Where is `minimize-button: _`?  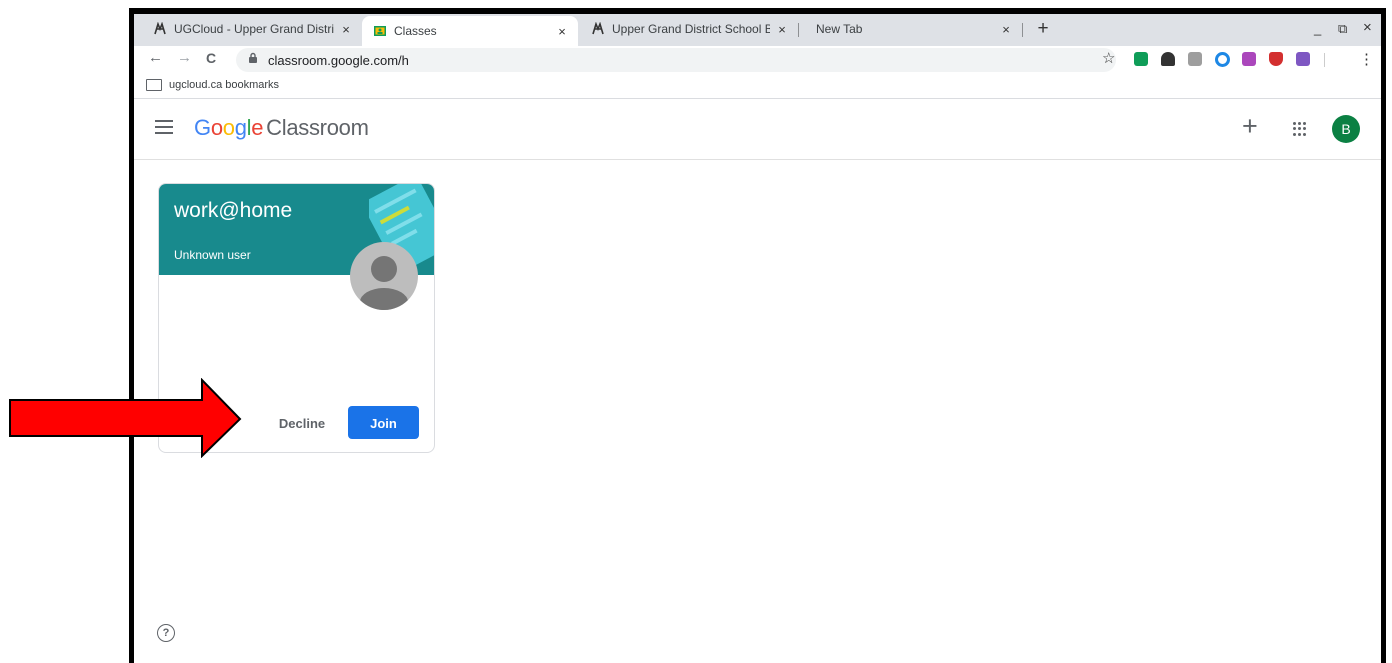 minimize-button: _ is located at coordinates (1317, 28).